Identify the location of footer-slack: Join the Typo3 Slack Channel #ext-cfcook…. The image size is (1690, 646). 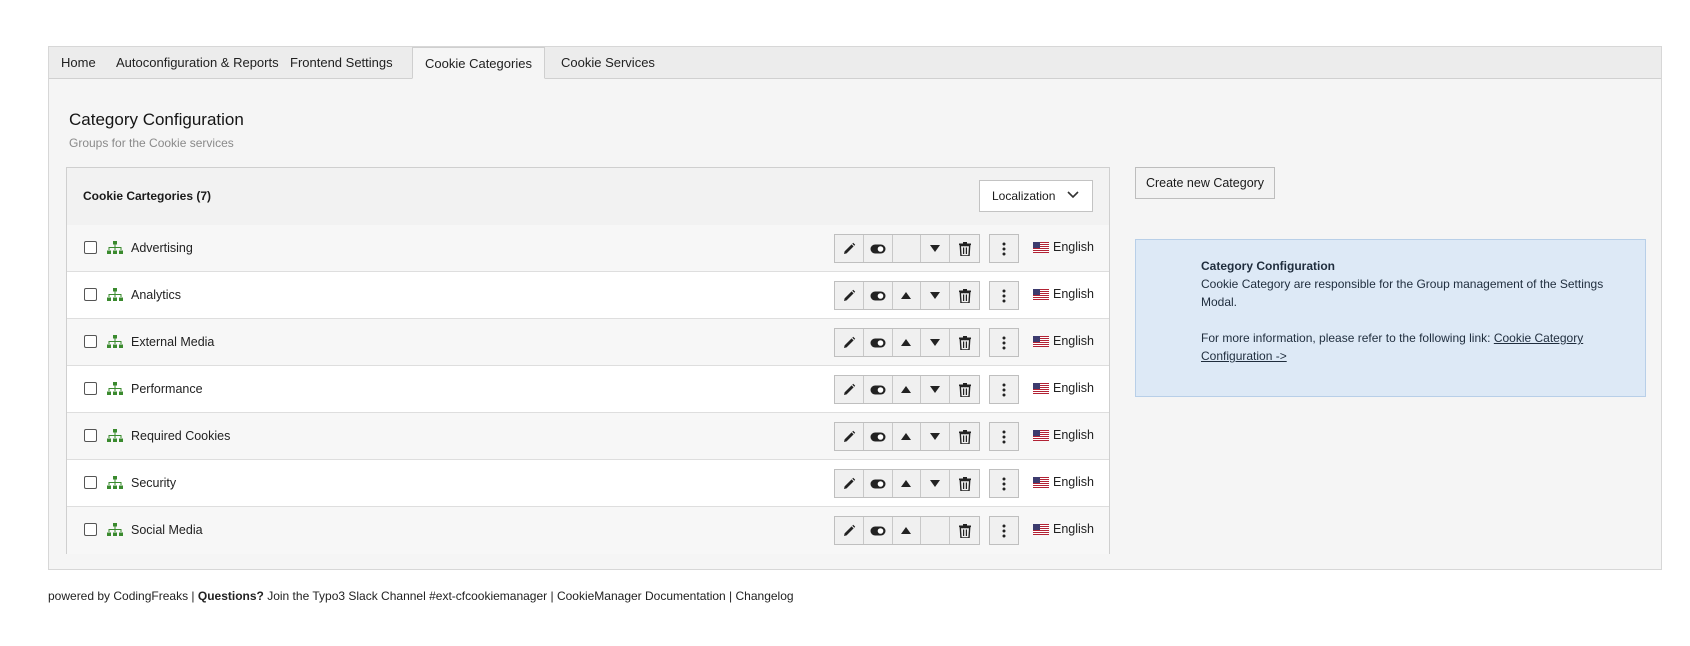
(405, 596).